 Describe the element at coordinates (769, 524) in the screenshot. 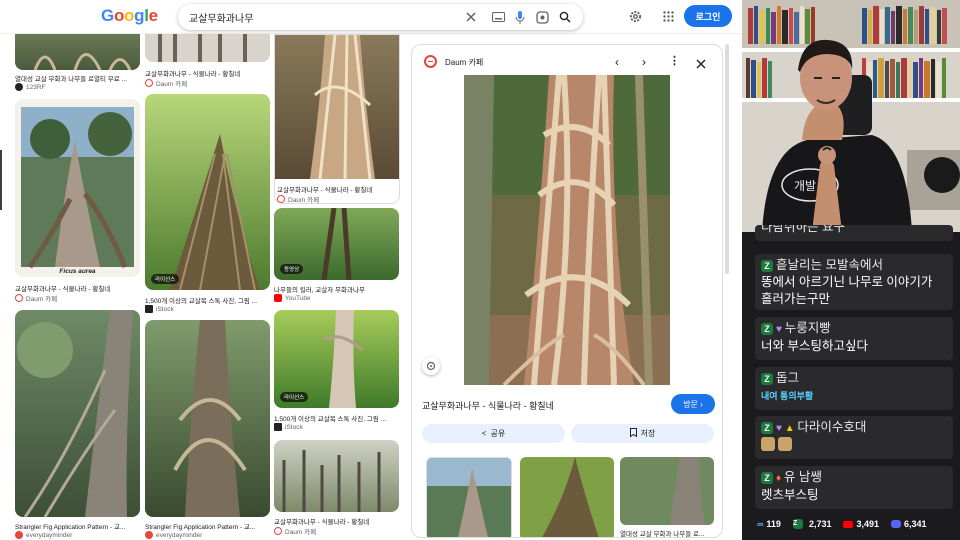

I see `viewer-stat: ∞ 119` at that location.